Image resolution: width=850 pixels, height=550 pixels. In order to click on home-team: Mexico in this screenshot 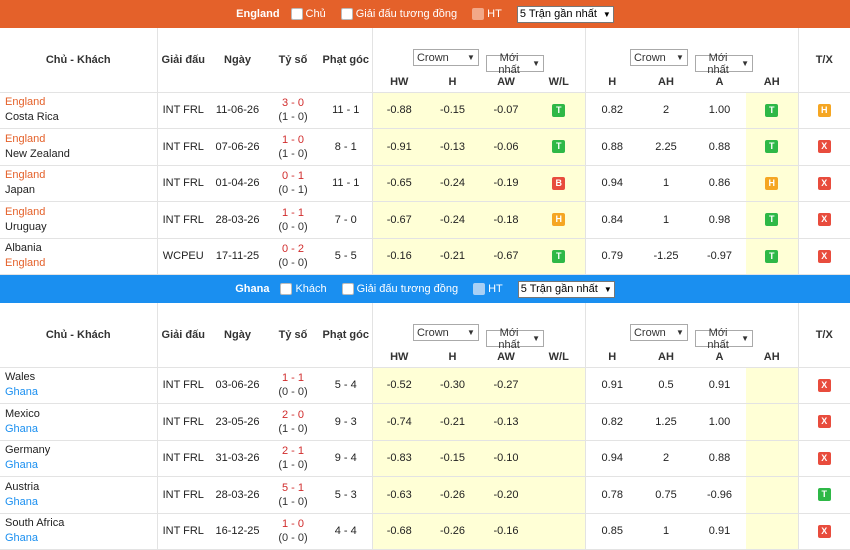, I will do `click(81, 414)`.